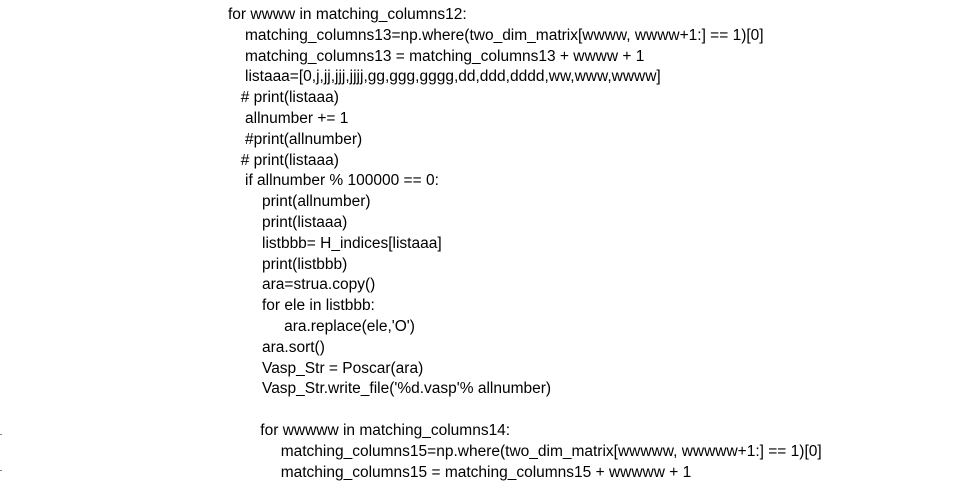  Describe the element at coordinates (342, 181) in the screenshot. I see `code-line: if allnumber % 100000 == 0:` at that location.